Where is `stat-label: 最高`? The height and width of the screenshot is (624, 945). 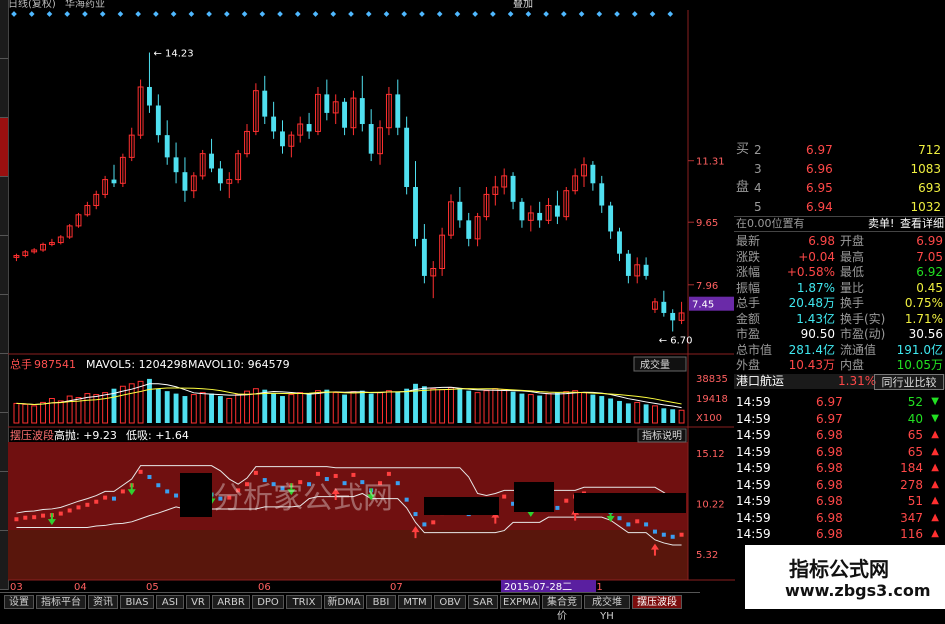 stat-label: 最高 is located at coordinates (852, 256).